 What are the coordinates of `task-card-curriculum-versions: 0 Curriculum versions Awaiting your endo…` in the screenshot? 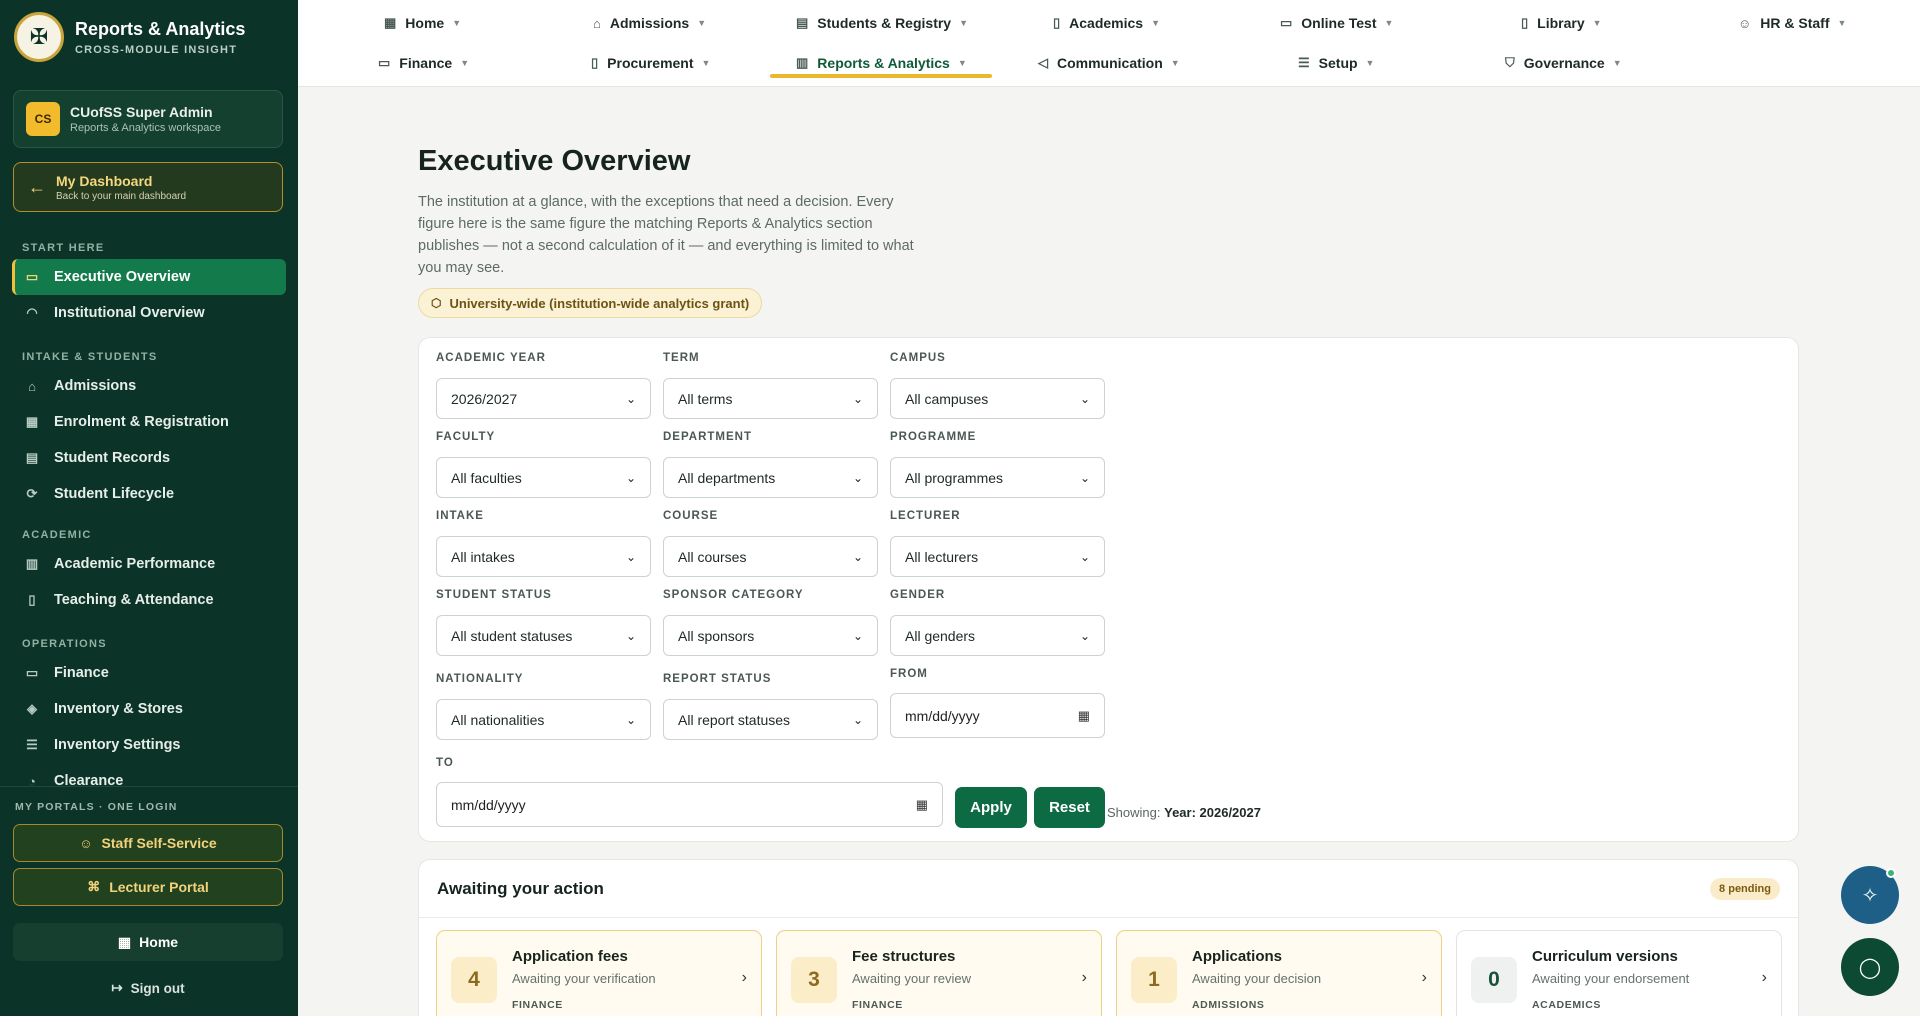 It's located at (1619, 973).